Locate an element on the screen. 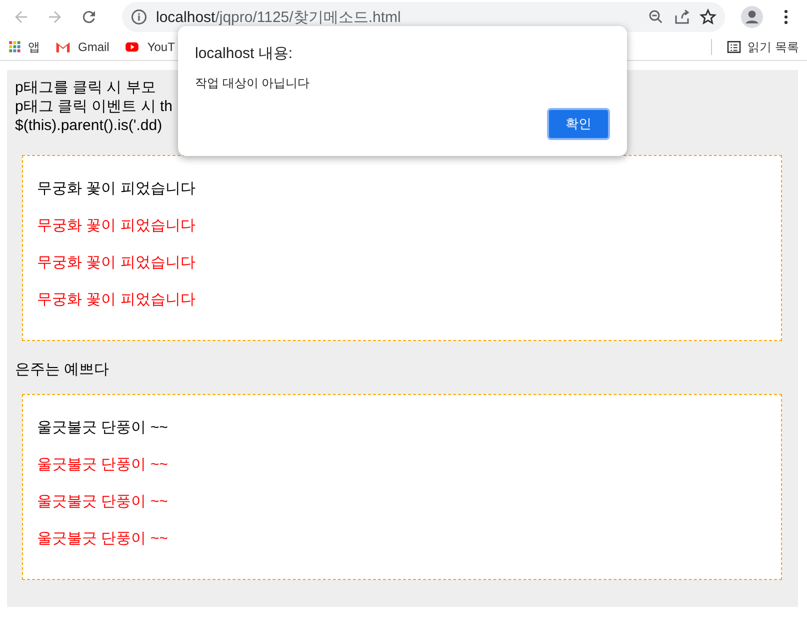 This screenshot has height=630, width=807. bookmark-link: Gmail is located at coordinates (82, 47).